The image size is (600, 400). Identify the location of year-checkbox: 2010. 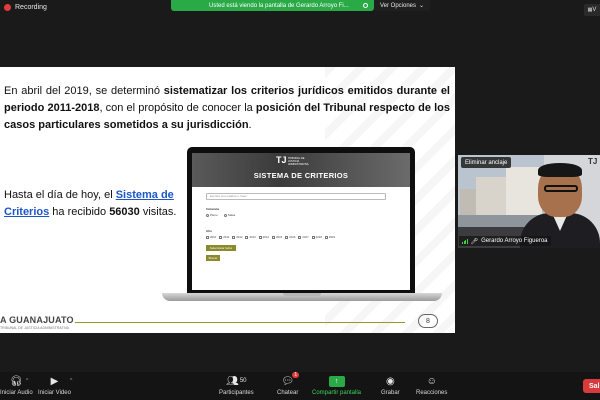
(211, 237).